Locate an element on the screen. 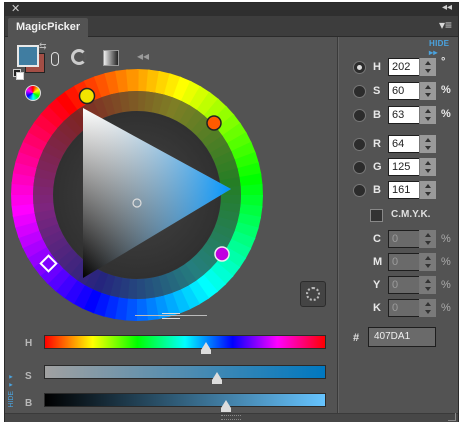 The image size is (462, 426). k-stepper is located at coordinates (427, 308).